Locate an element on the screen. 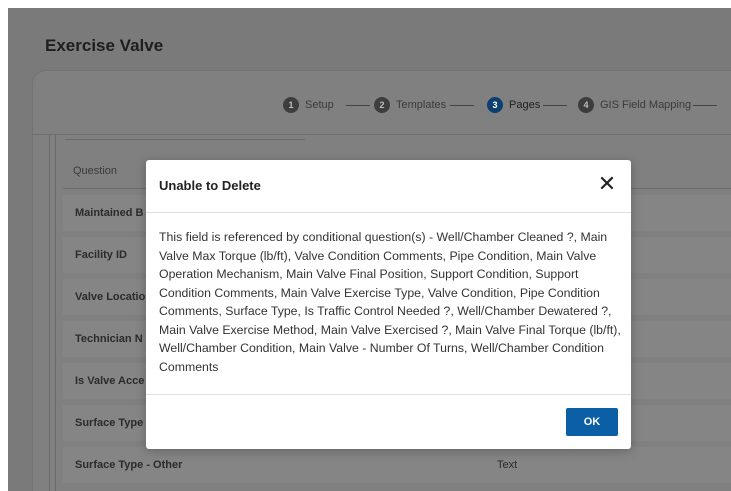 This screenshot has width=731, height=491. step-templates: 2 Templates is located at coordinates (410, 105).